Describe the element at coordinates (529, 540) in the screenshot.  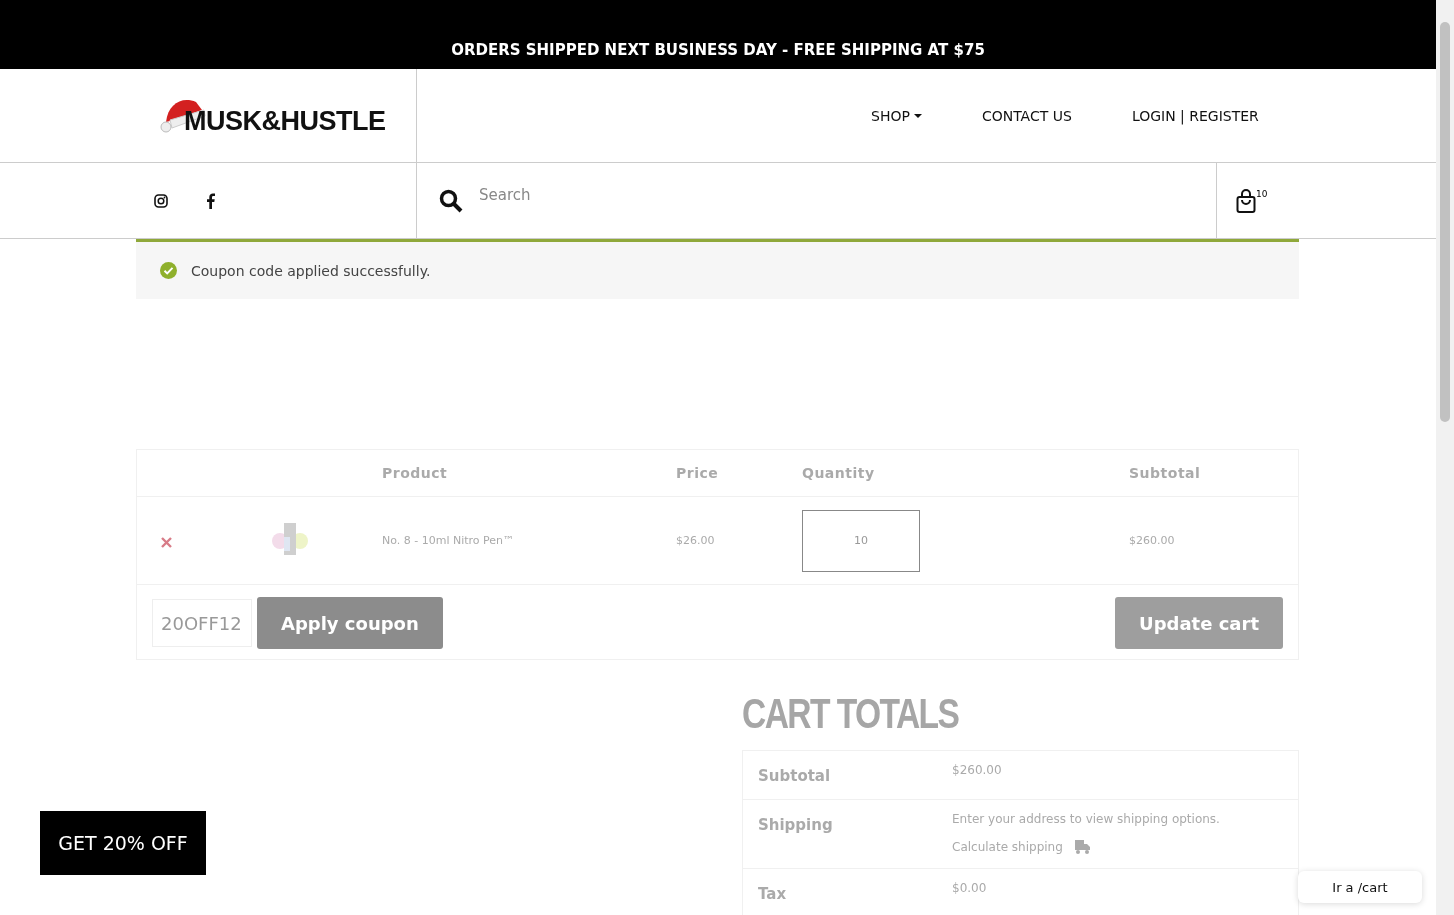
I see `product-name: No. 8 - 10ml Nitro Pen™` at that location.